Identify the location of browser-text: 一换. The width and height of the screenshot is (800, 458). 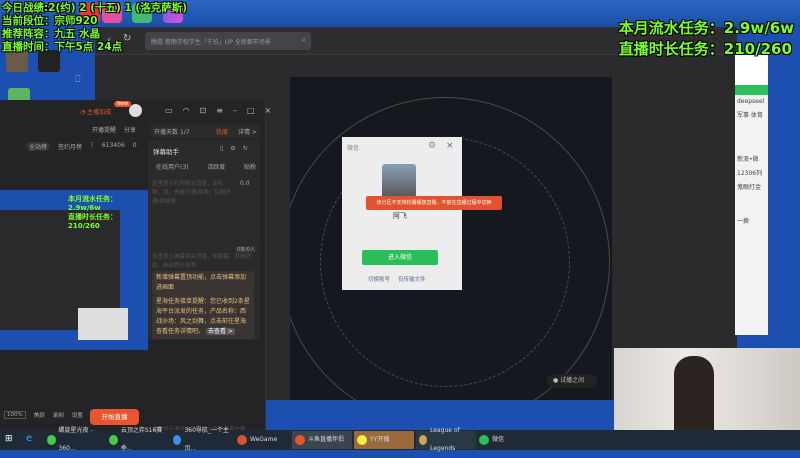
(752, 222).